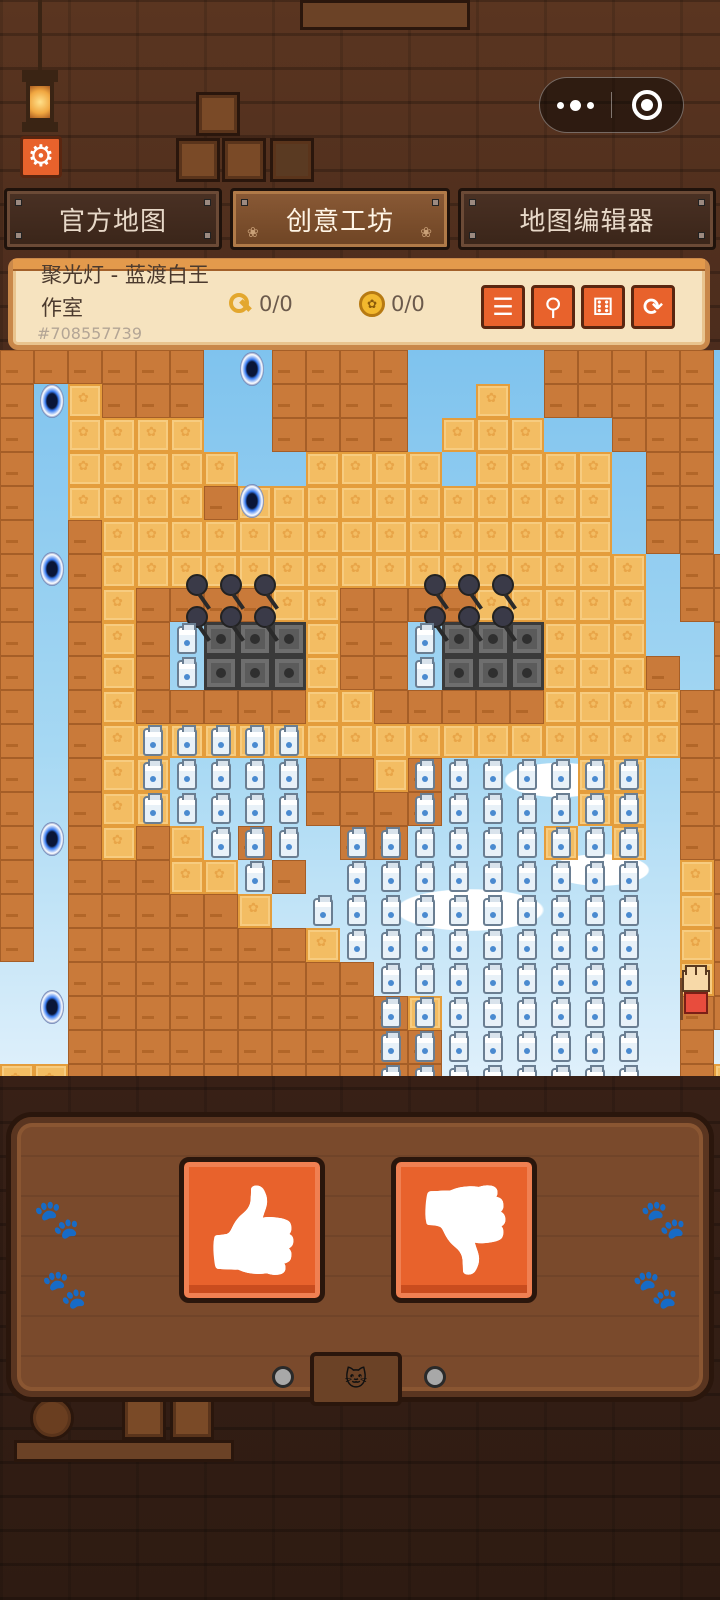 This screenshot has width=720, height=1600. I want to click on map-tabs: 官方地图 ❀ ❀ 创意工坊 地图编辑器, so click(360, 219).